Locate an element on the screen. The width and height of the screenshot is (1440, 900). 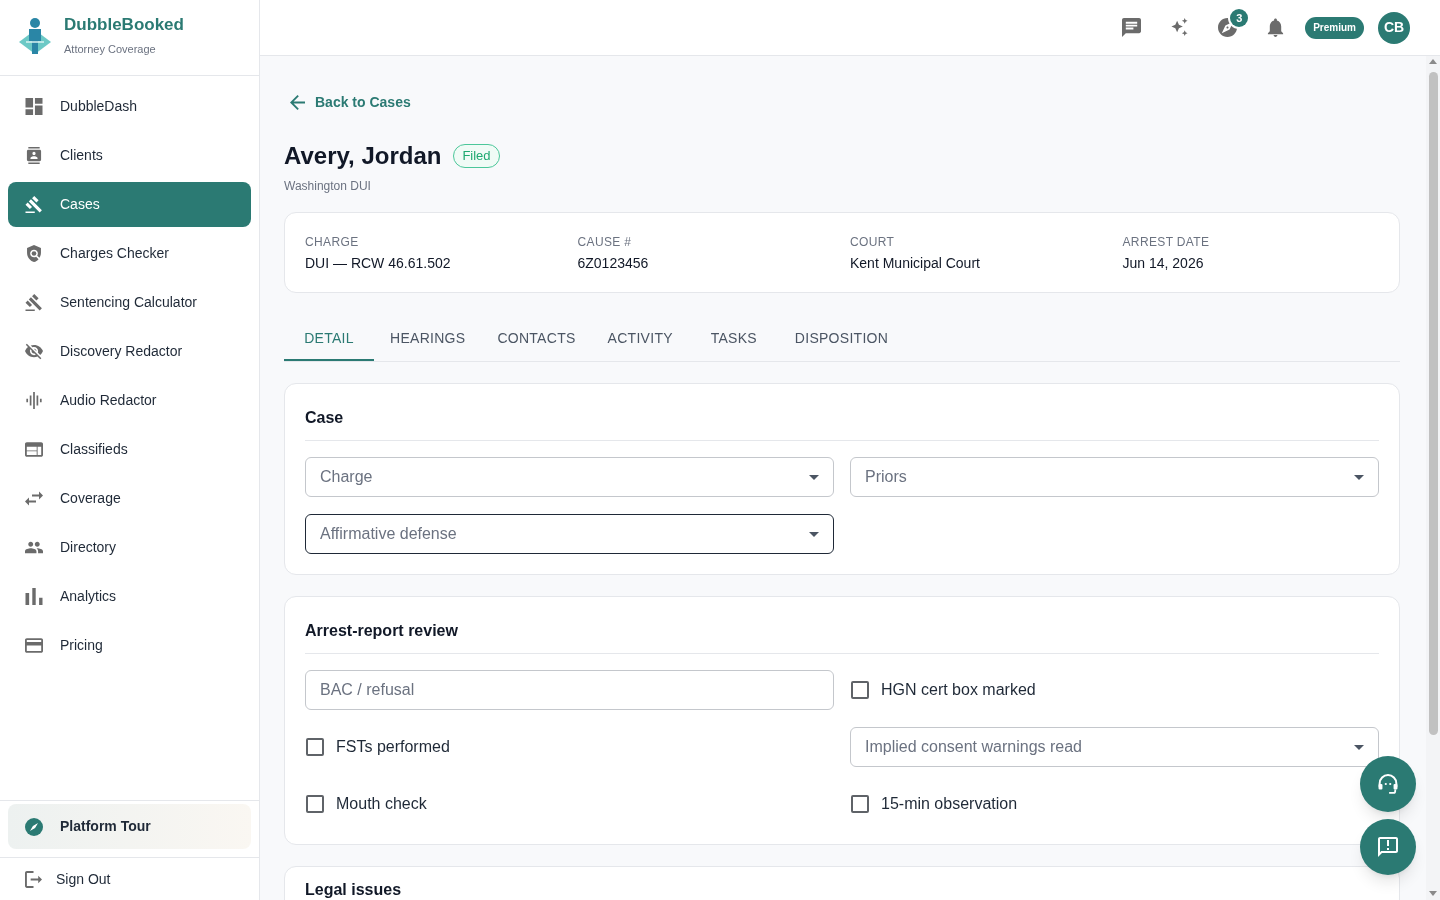
input-field: BAC / refusal is located at coordinates (569, 690).